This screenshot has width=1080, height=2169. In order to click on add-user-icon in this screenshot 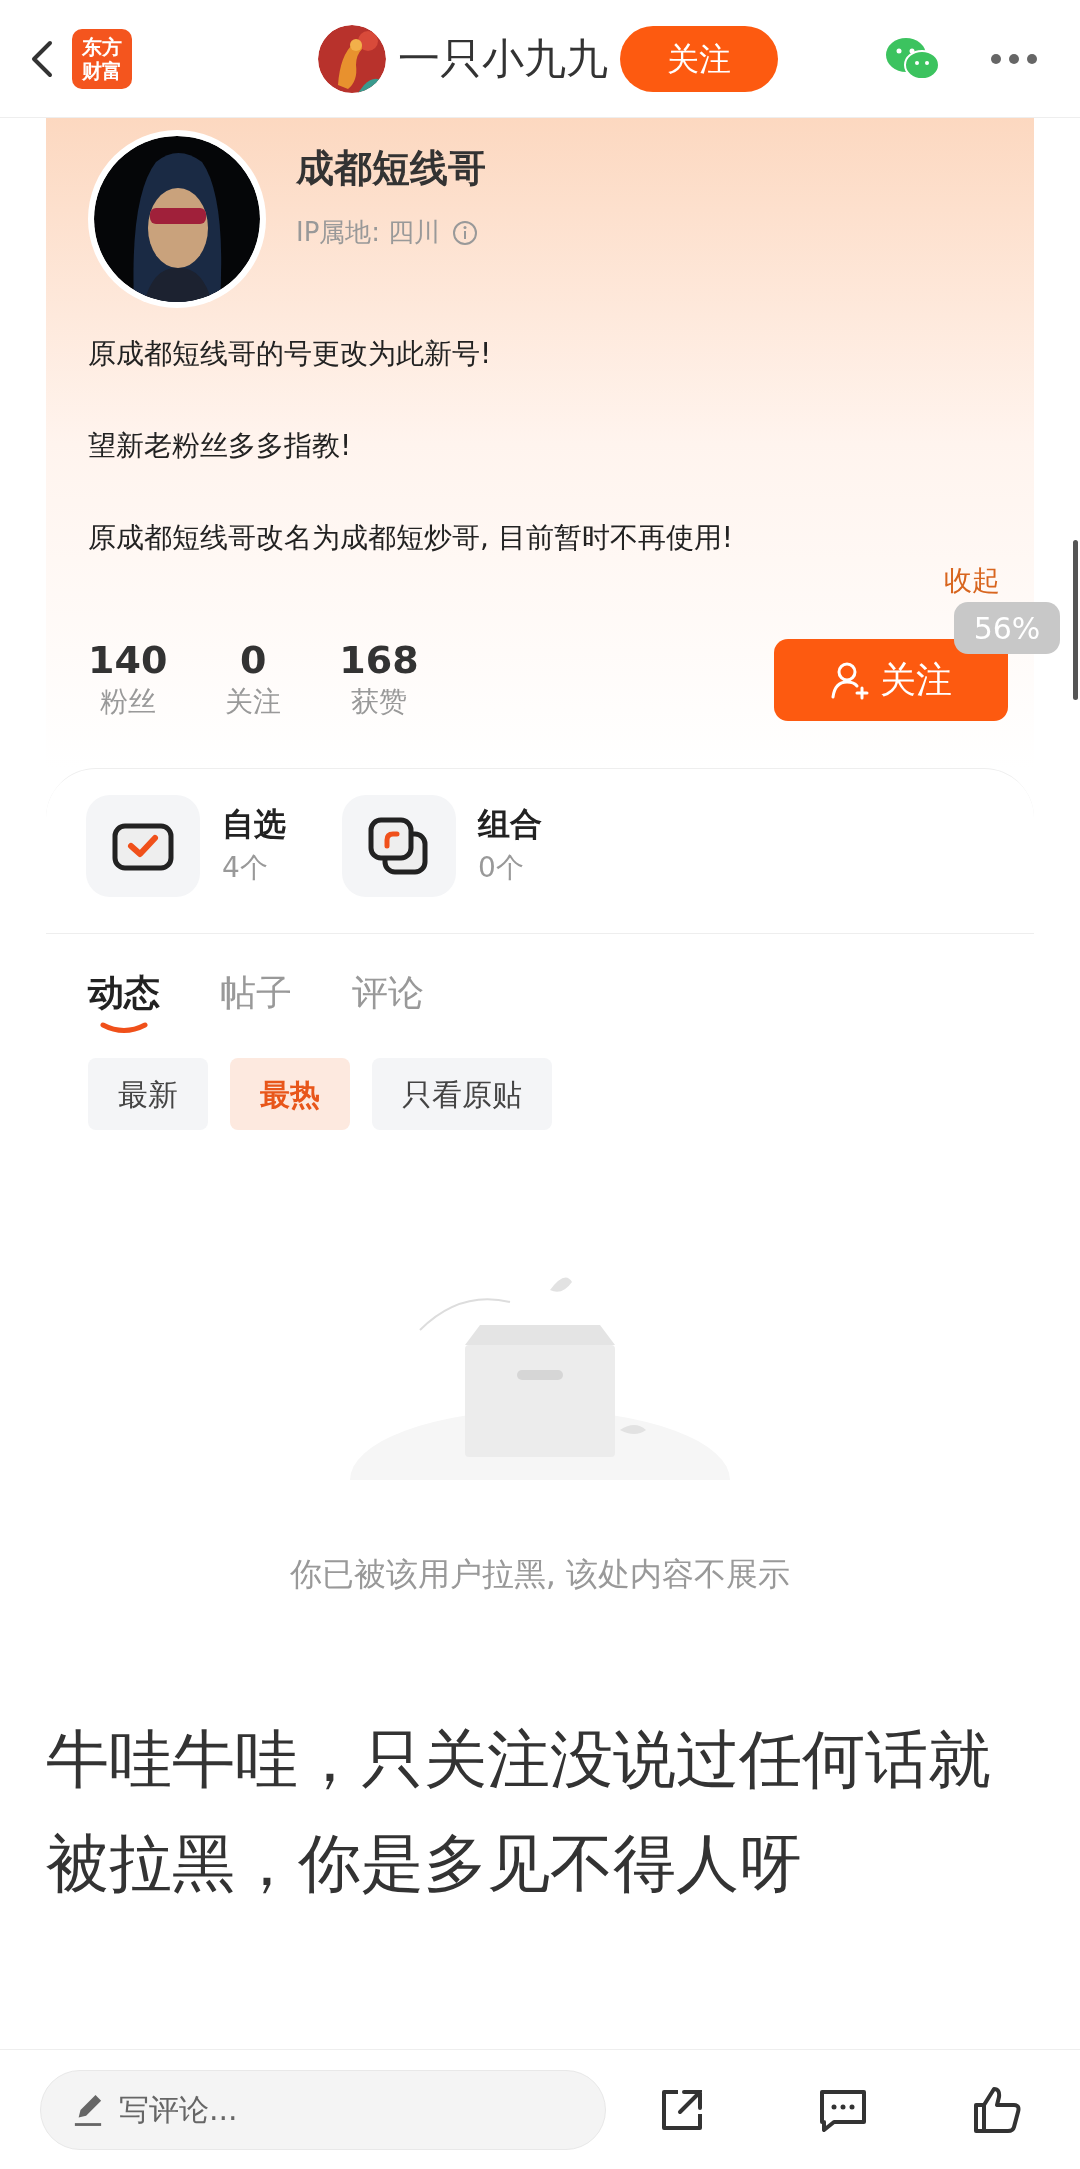, I will do `click(850, 680)`.